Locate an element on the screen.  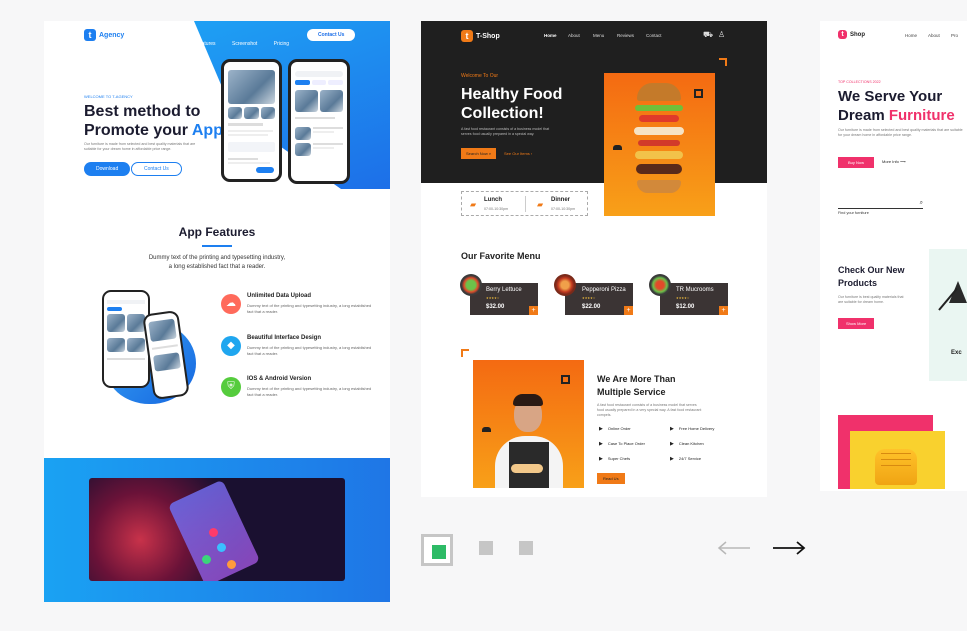
headline-line-2: Collection! is located at coordinates (502, 113).